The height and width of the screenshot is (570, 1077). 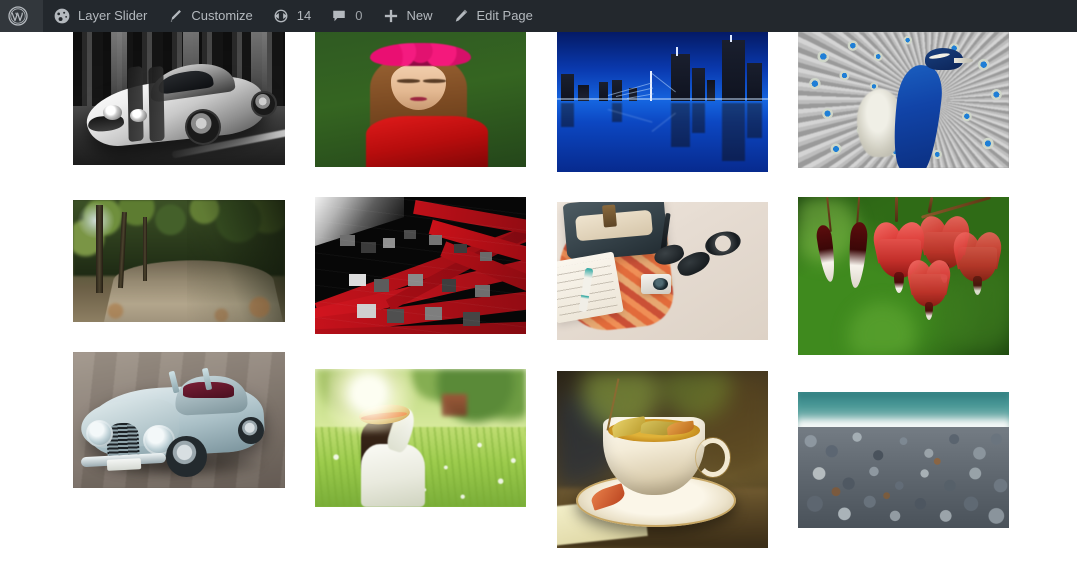 I want to click on paintbrush-icon, so click(x=175, y=16).